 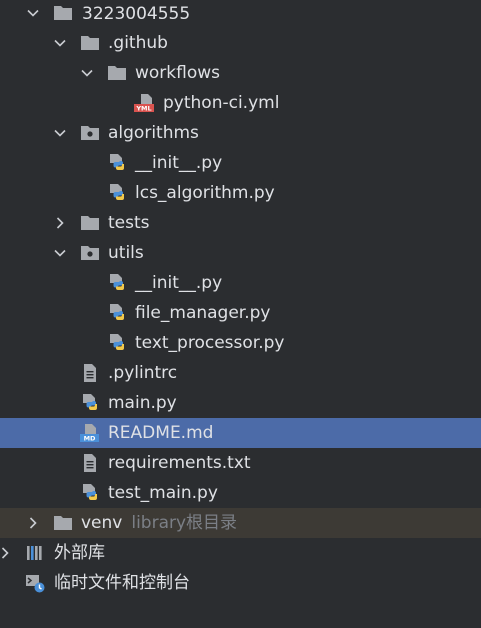 I want to click on tree-item-label: 3223004555, so click(x=136, y=14).